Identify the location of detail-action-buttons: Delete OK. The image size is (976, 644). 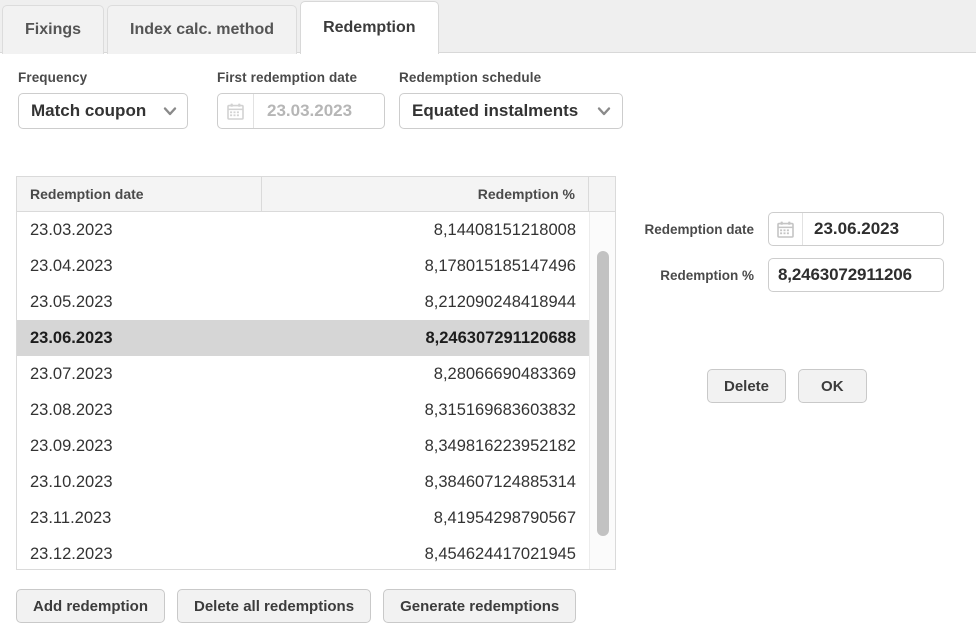
(787, 386).